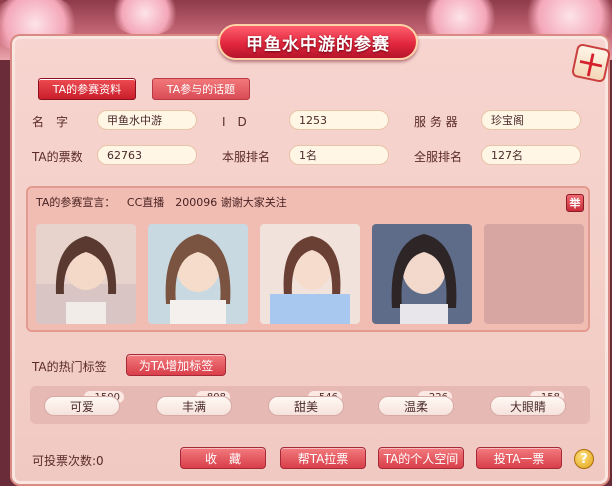  What do you see at coordinates (531, 120) in the screenshot?
I see `server-field: 珍宝阁` at bounding box center [531, 120].